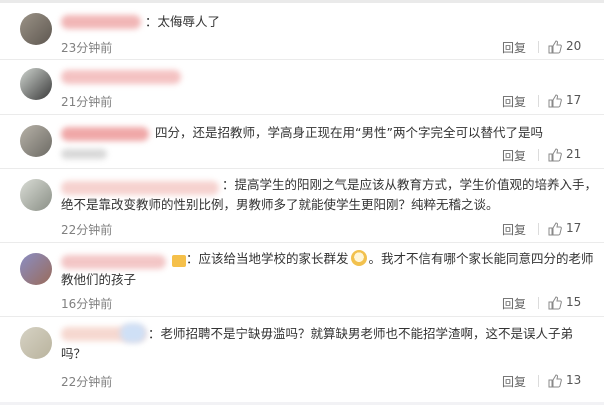 The width and height of the screenshot is (604, 405). Describe the element at coordinates (179, 261) in the screenshot. I see `vip-badge-icon` at that location.